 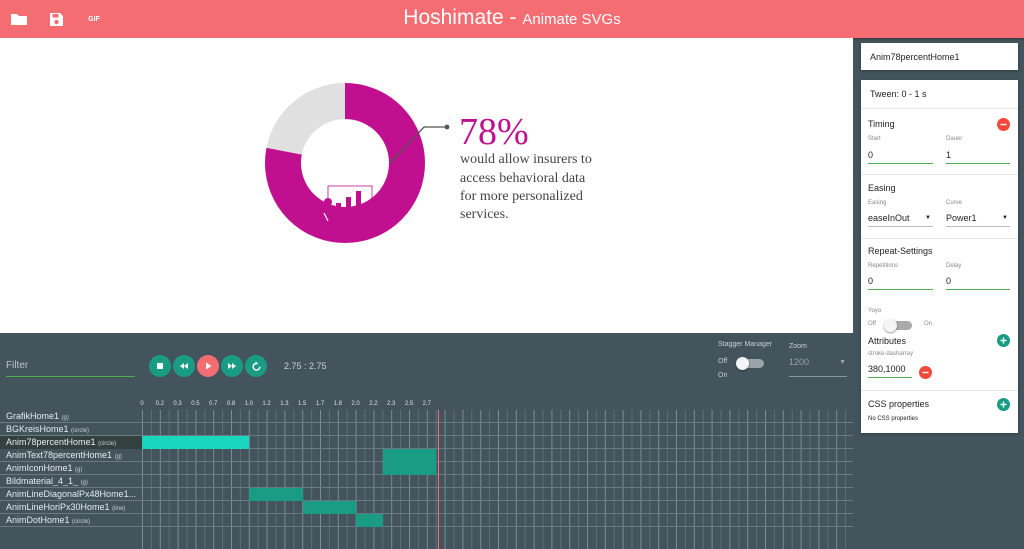 What do you see at coordinates (890, 368) in the screenshot?
I see `attribute-value-input: 380,1000` at bounding box center [890, 368].